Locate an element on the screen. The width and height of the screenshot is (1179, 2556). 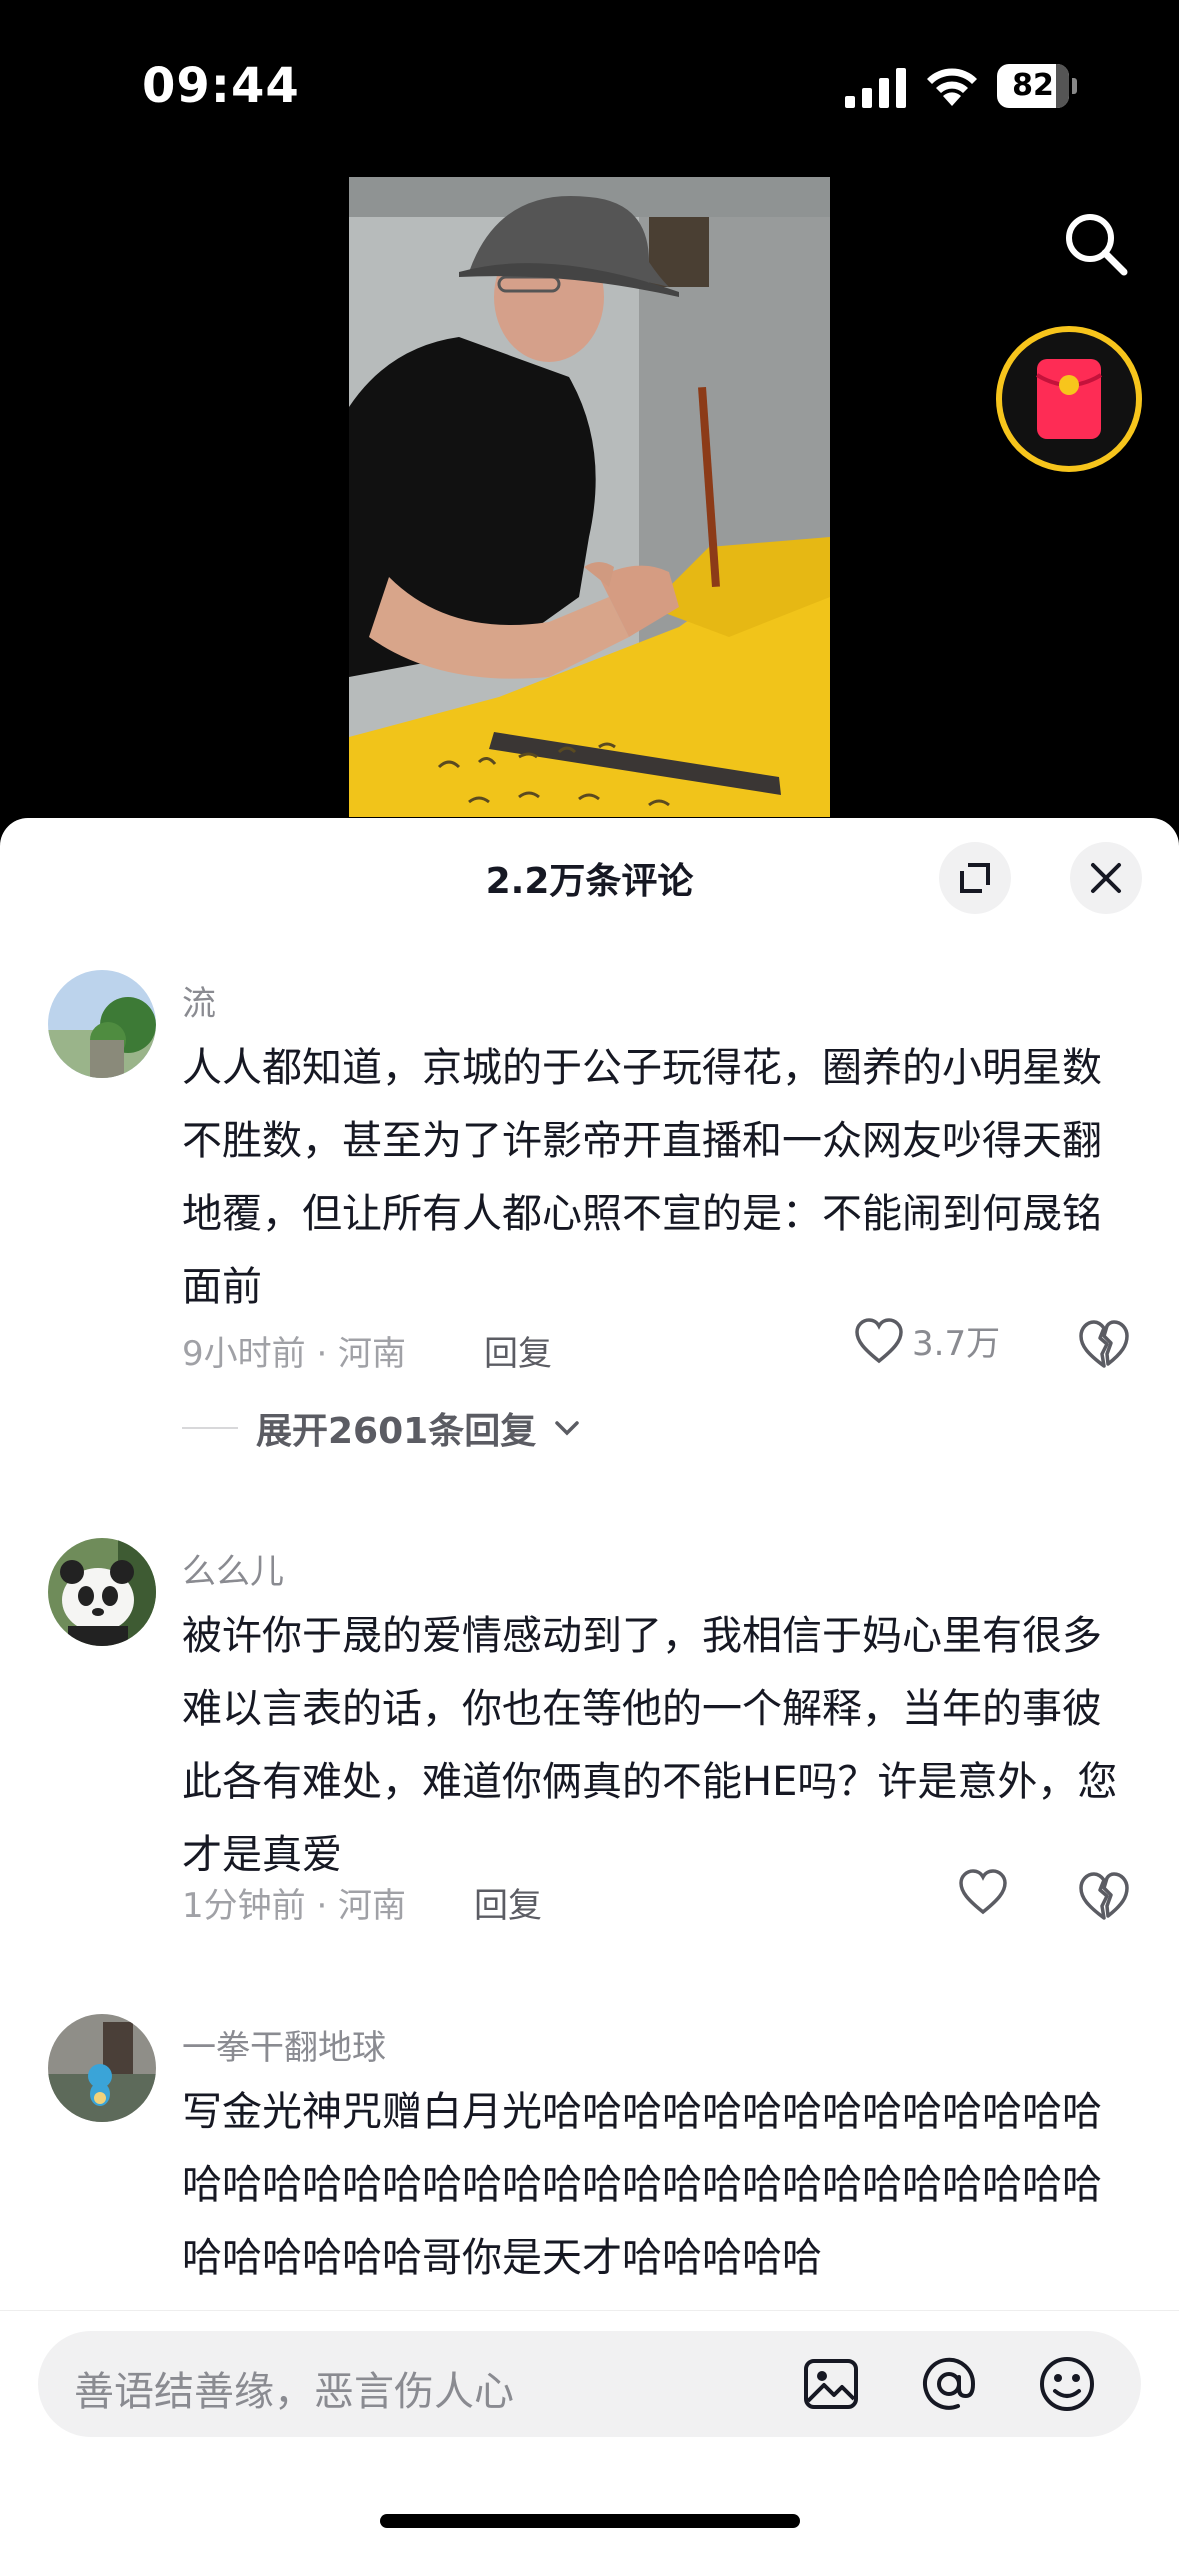
expand-icon is located at coordinates (975, 878).